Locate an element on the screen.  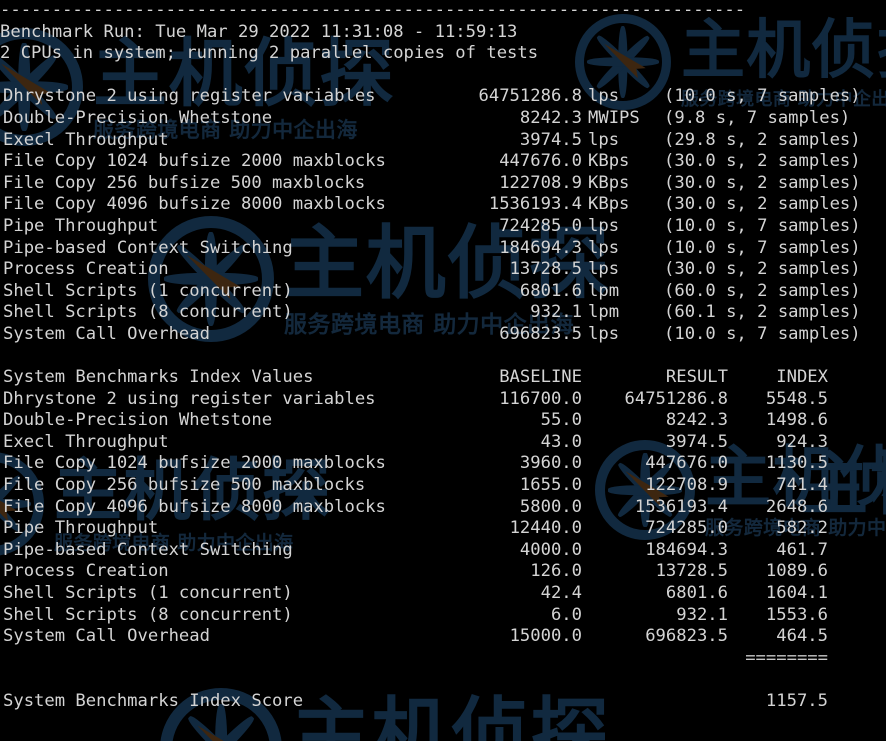
benchmark-index: 464.5 is located at coordinates (802, 636).